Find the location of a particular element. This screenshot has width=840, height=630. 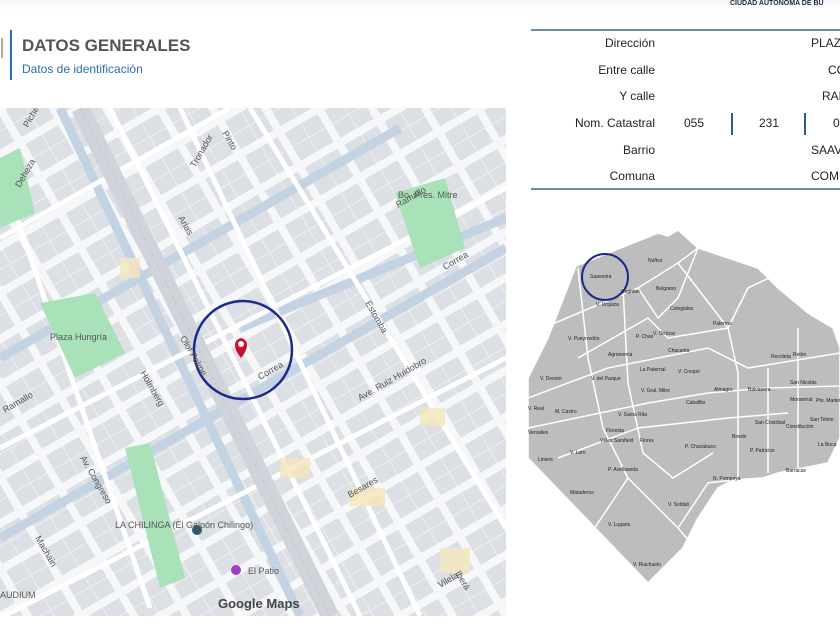

row-y-calle: Y calle RAM is located at coordinates (685, 99).